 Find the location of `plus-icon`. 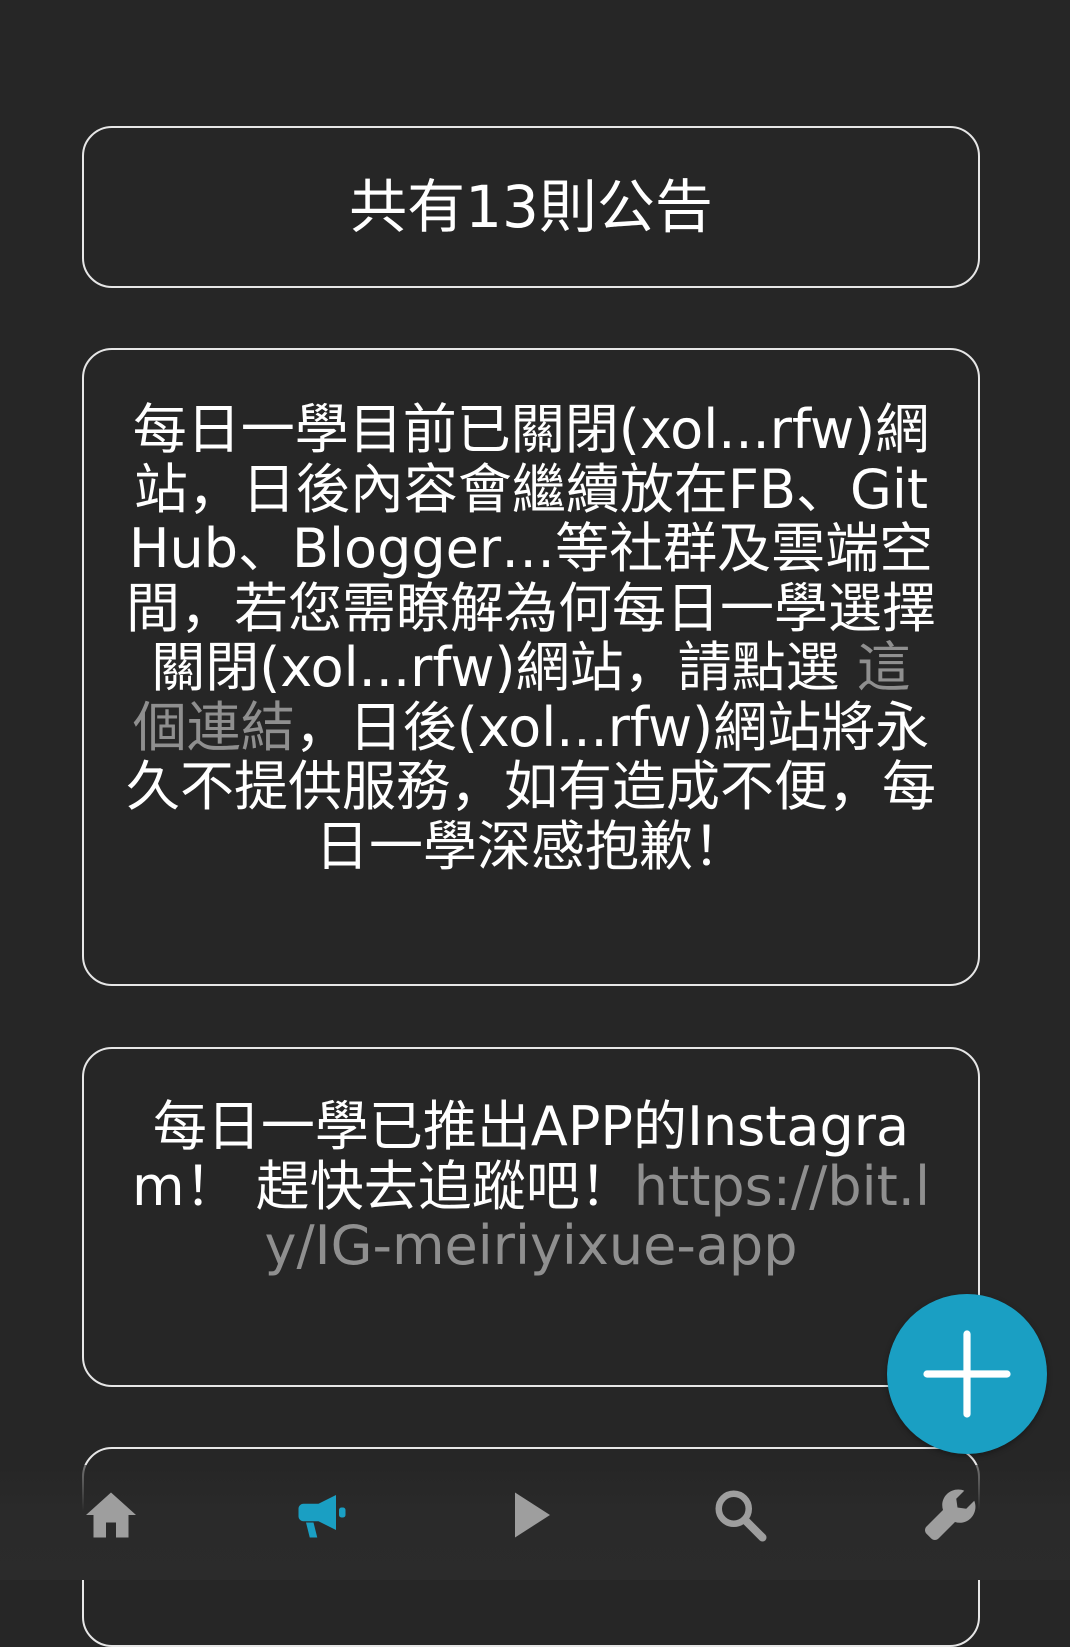

plus-icon is located at coordinates (967, 1374).